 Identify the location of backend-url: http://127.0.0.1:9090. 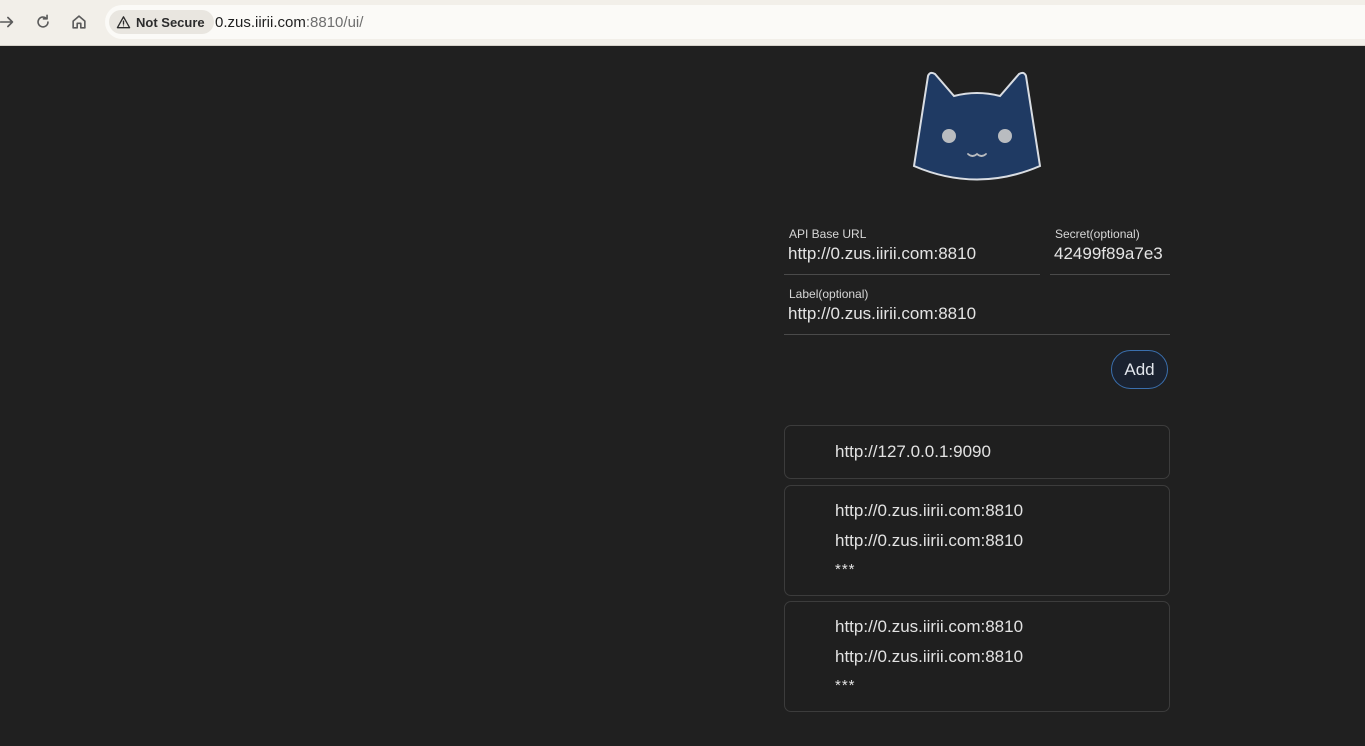
(913, 451).